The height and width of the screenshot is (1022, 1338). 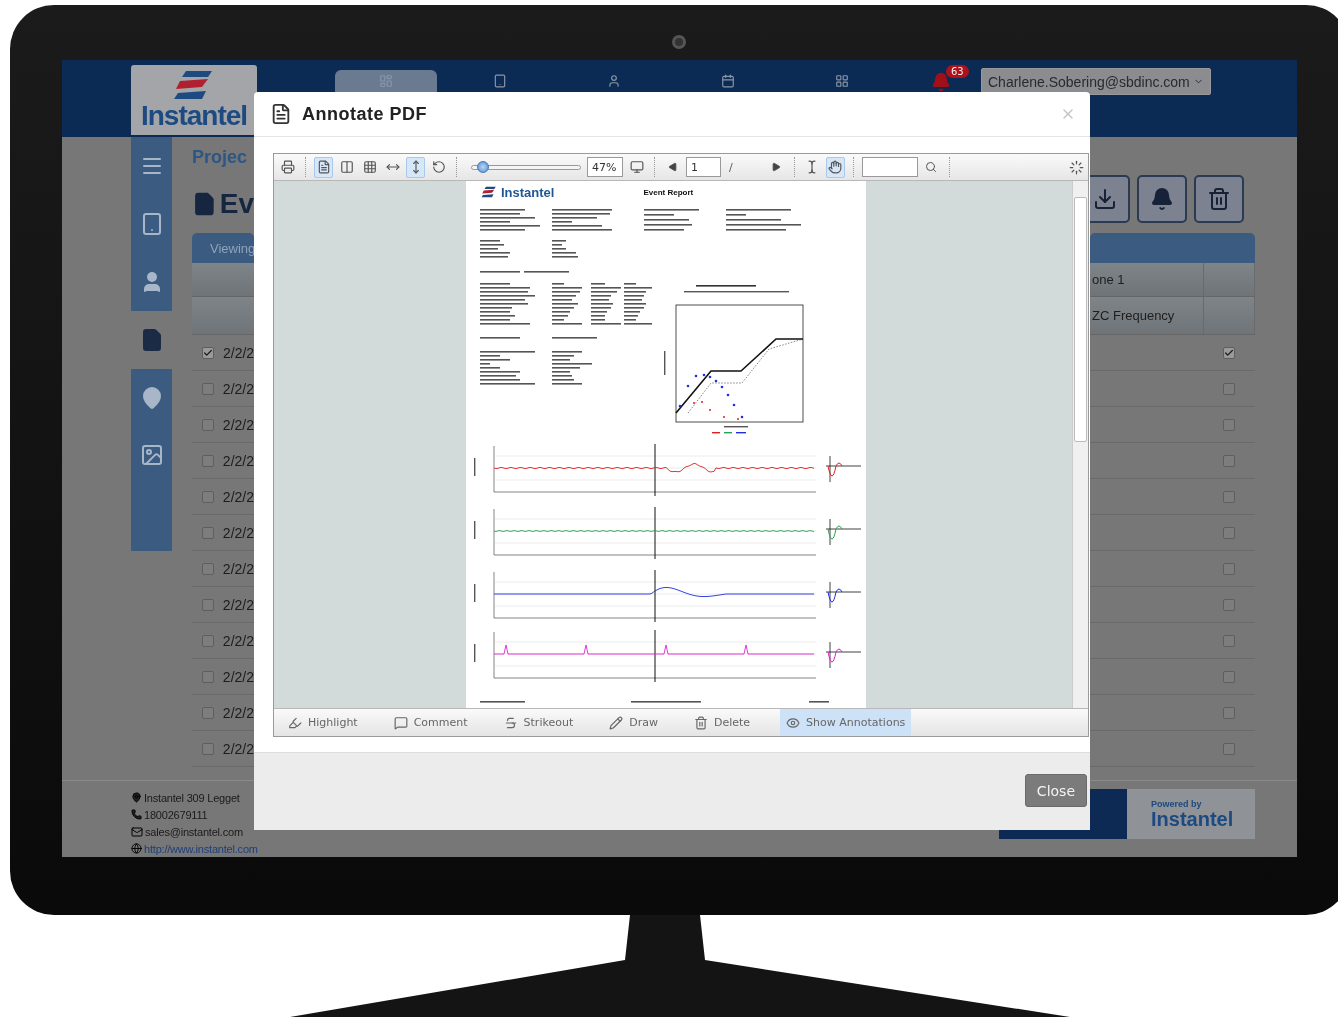 I want to click on powered-by-text: Powered by, so click(x=1177, y=804).